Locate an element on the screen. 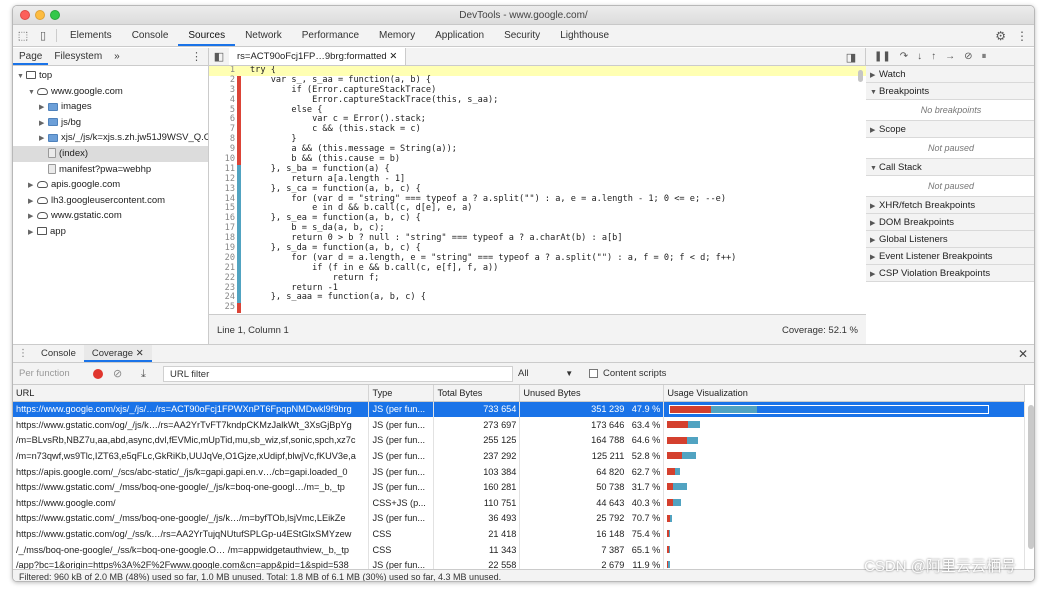 The height and width of the screenshot is (590, 1048). tab-network: Network is located at coordinates (263, 35).